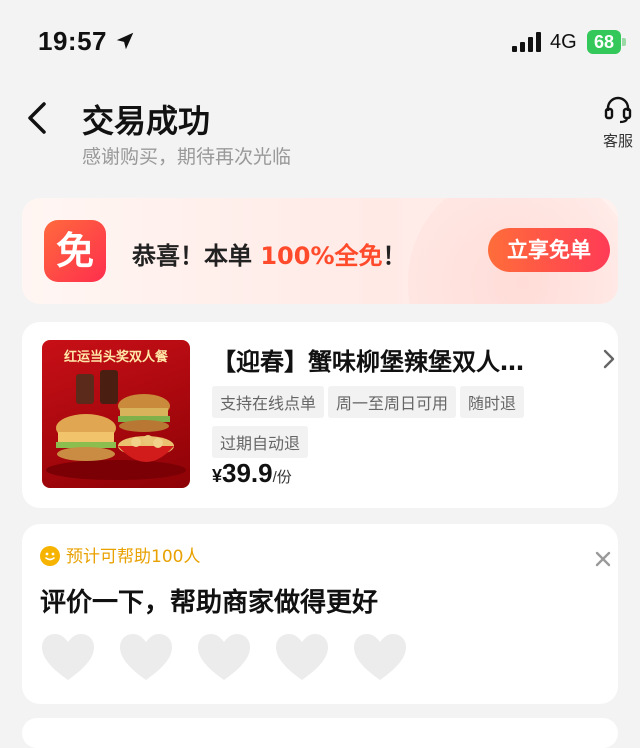  I want to click on signal-icon, so click(526, 42).